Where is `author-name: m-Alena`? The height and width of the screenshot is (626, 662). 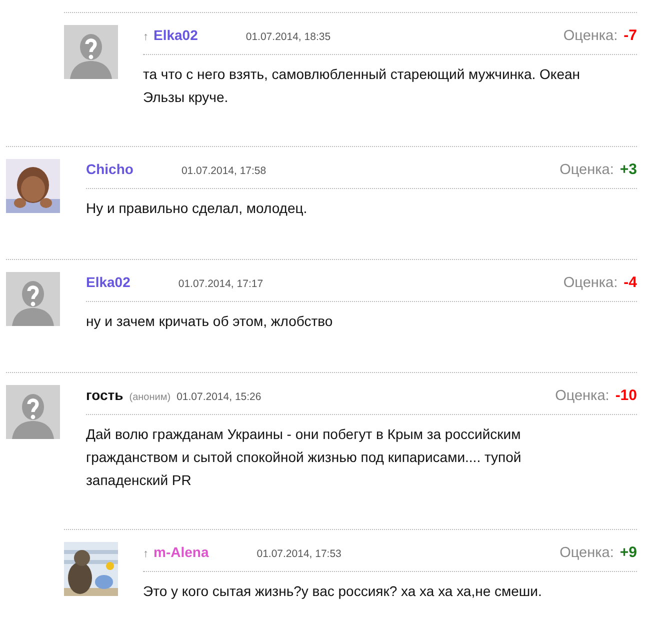 author-name: m-Alena is located at coordinates (181, 552).